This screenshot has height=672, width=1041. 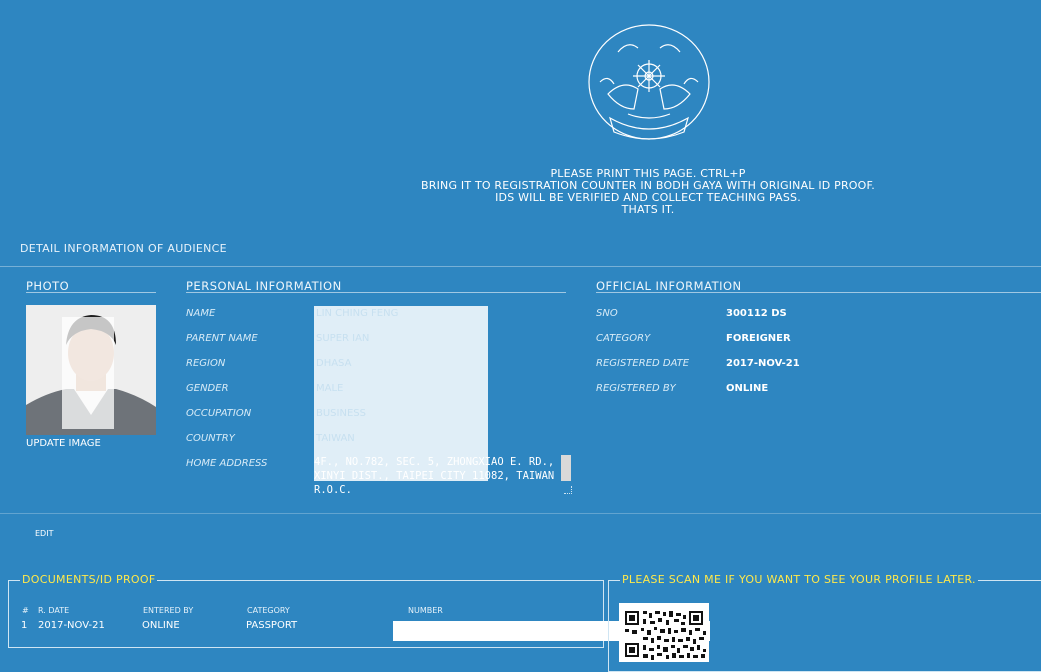 I want to click on row-entered-by: ONLINE, so click(x=161, y=625).